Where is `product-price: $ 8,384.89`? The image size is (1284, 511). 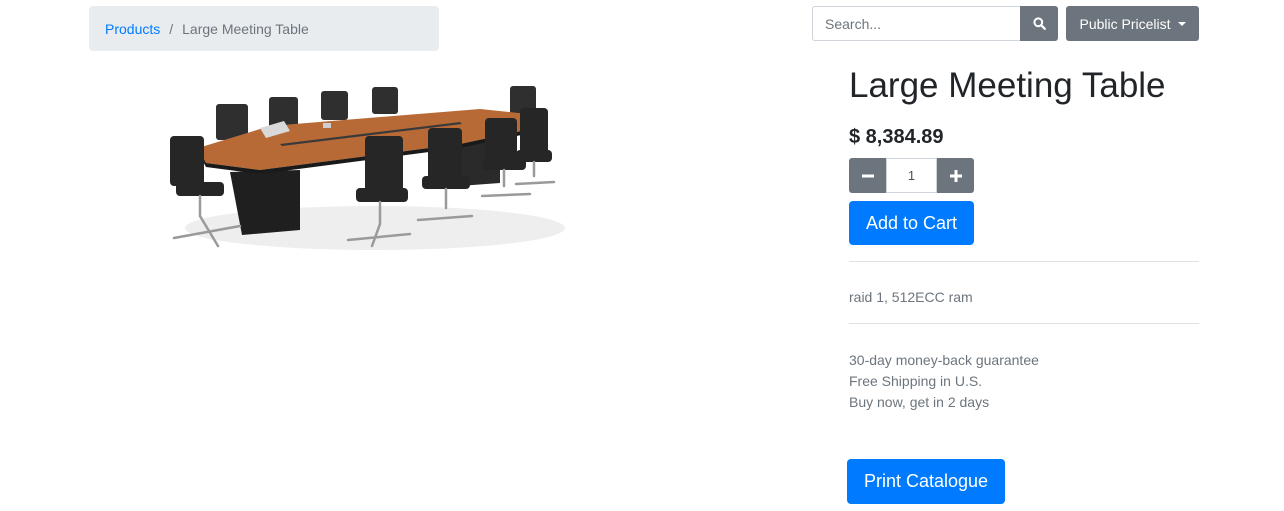 product-price: $ 8,384.89 is located at coordinates (896, 137).